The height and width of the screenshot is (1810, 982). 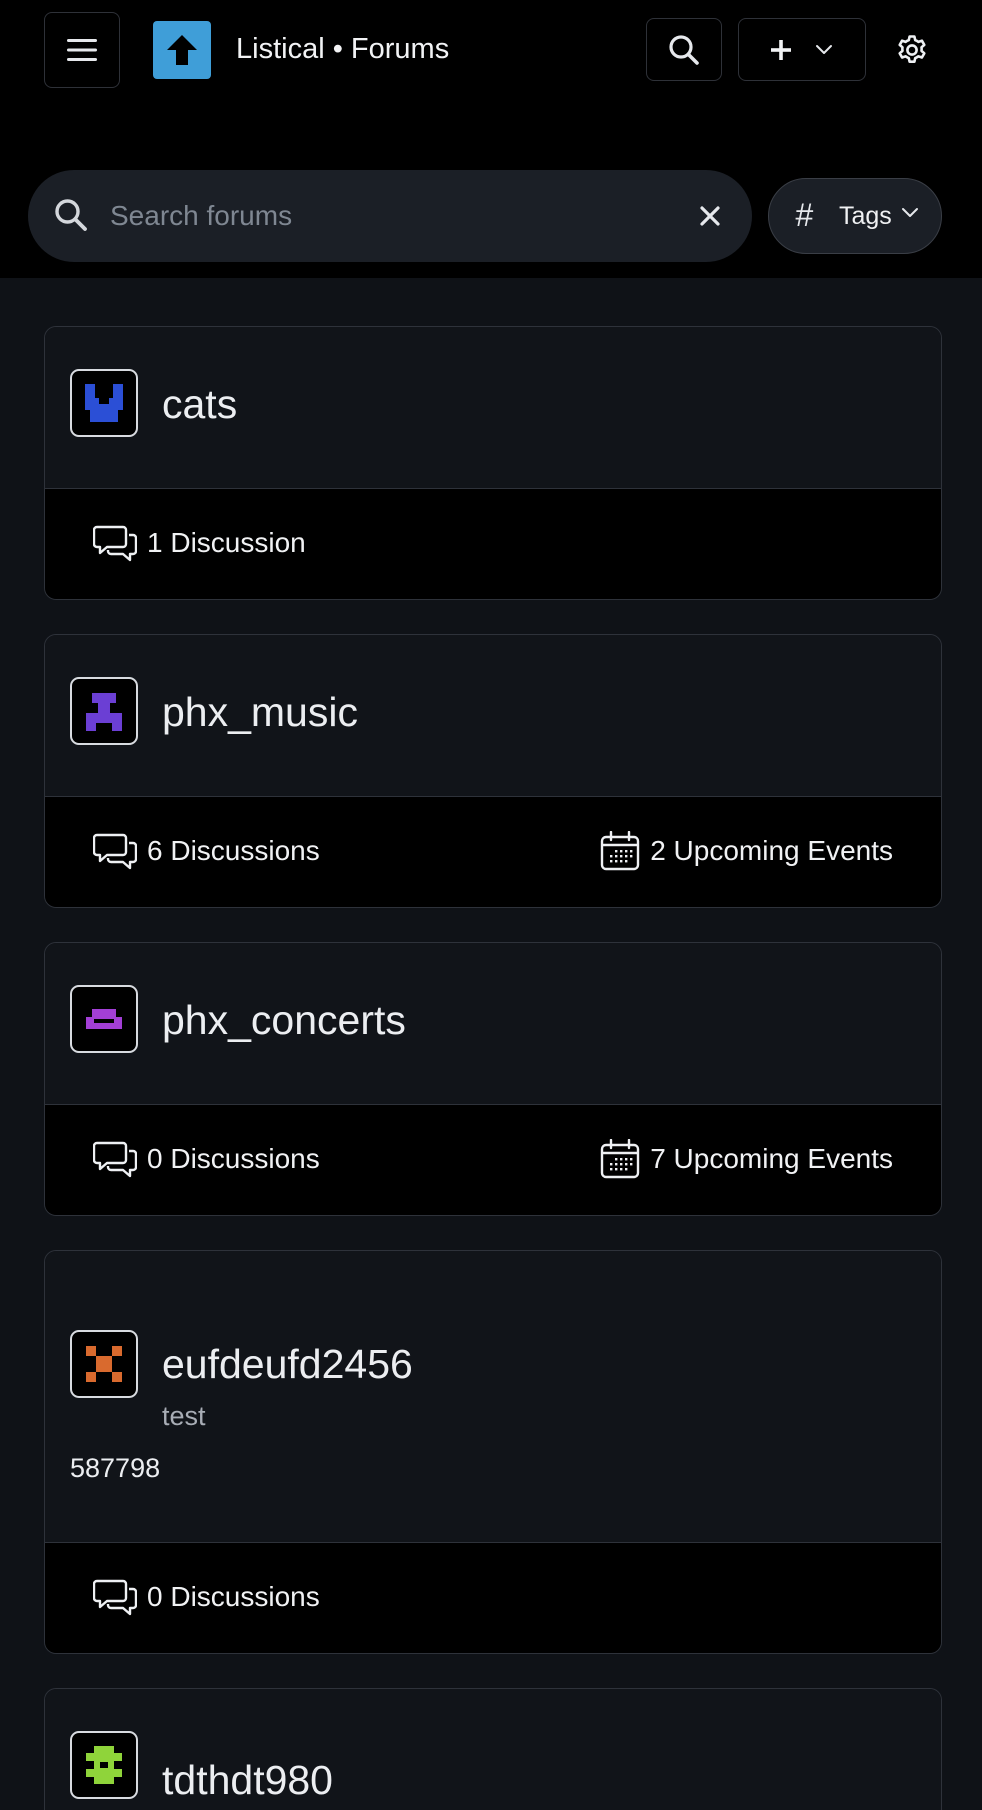 I want to click on plus-icon, so click(x=781, y=49).